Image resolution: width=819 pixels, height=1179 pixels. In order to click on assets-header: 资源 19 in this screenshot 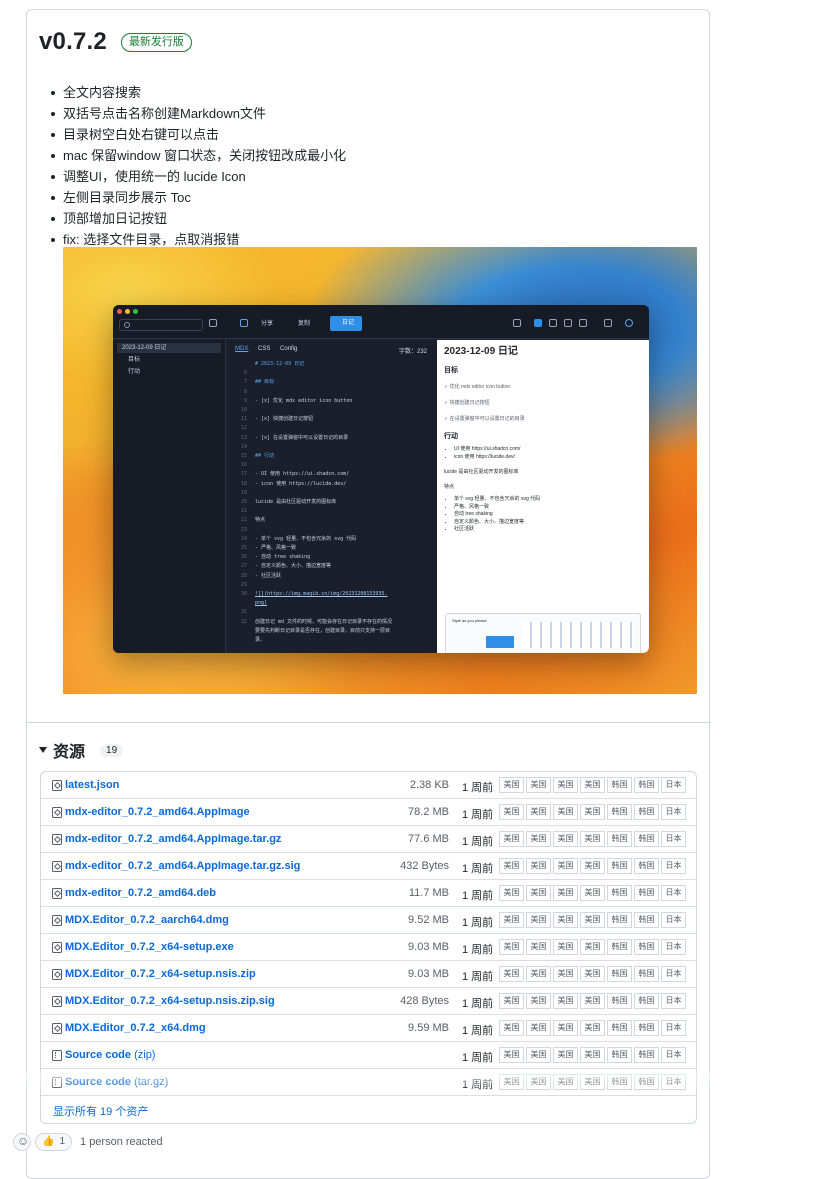, I will do `click(81, 750)`.